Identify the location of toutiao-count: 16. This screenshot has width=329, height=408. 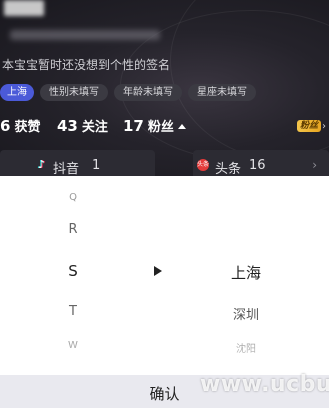
(257, 165).